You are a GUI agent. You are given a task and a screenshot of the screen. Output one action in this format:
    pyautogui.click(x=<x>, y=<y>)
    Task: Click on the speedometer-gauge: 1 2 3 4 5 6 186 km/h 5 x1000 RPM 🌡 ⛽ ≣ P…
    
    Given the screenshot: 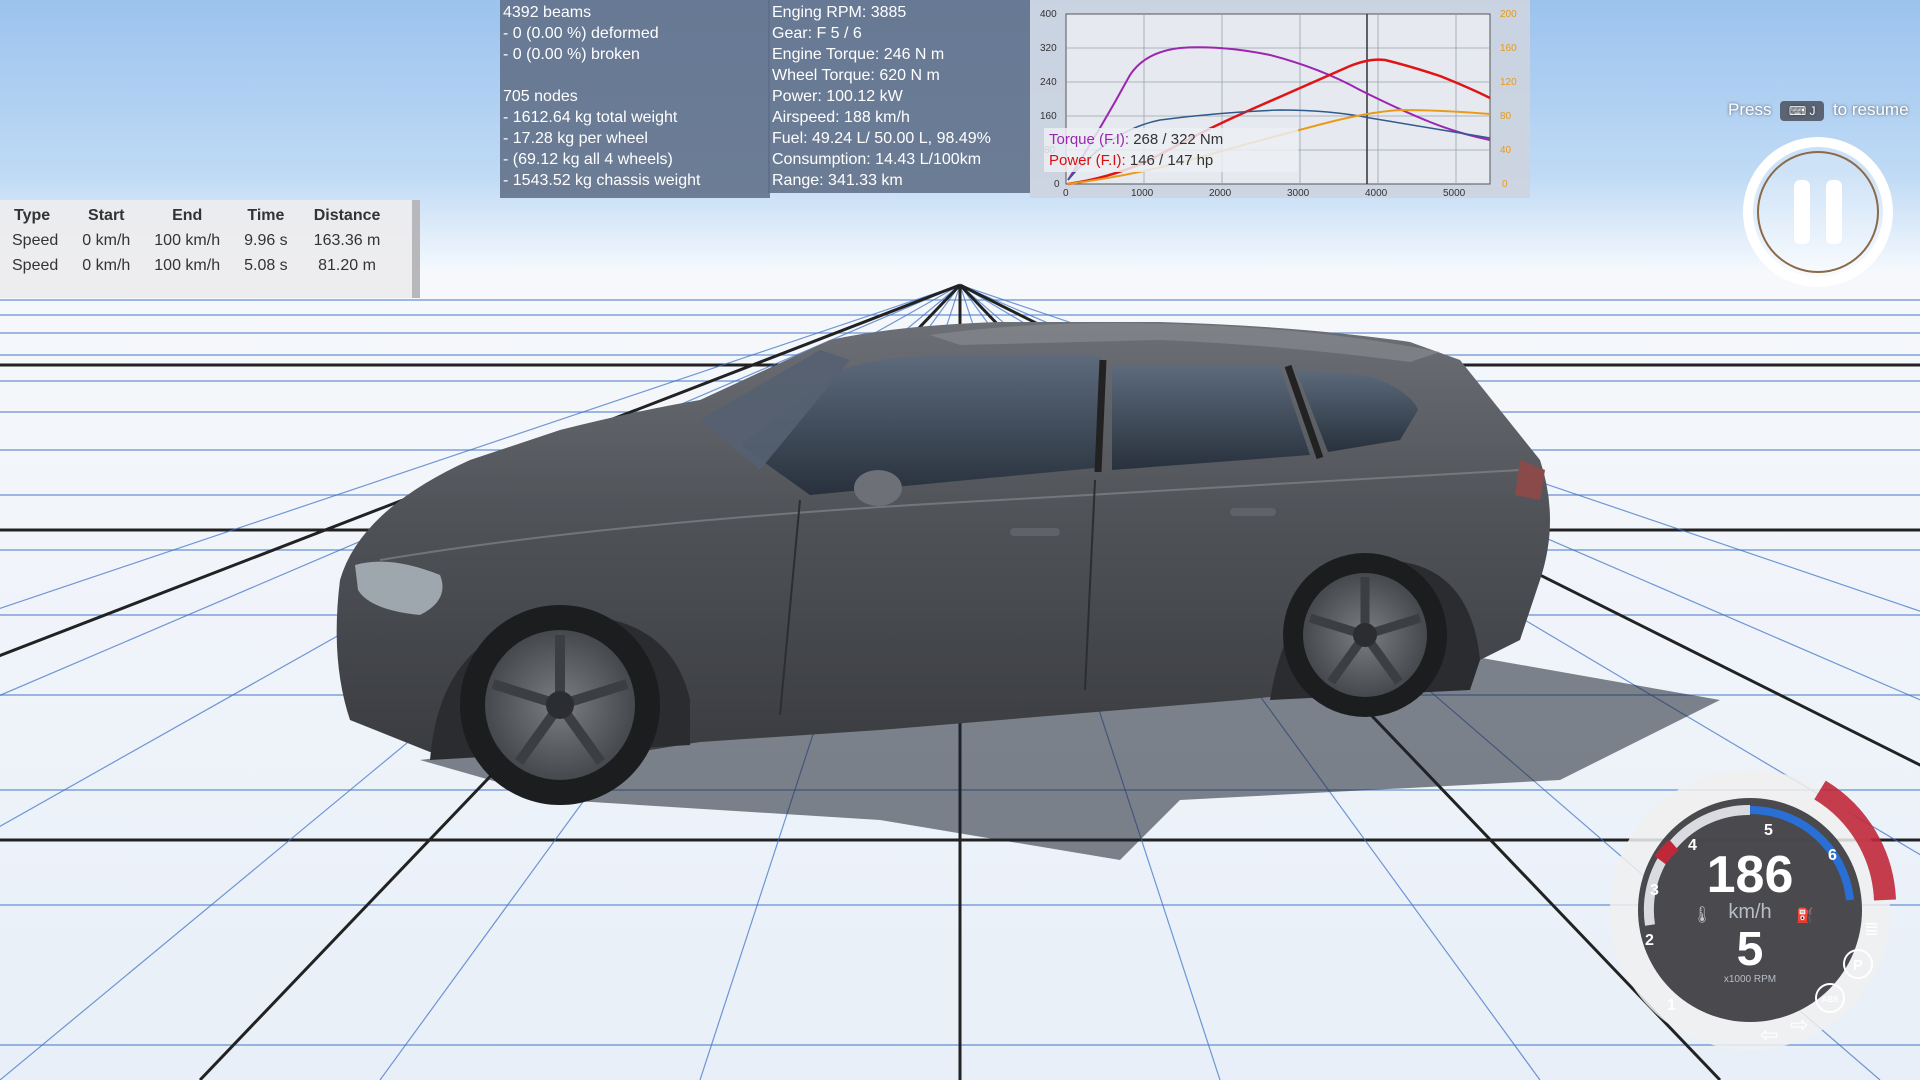 What is the action you would take?
    pyautogui.click(x=1753, y=910)
    